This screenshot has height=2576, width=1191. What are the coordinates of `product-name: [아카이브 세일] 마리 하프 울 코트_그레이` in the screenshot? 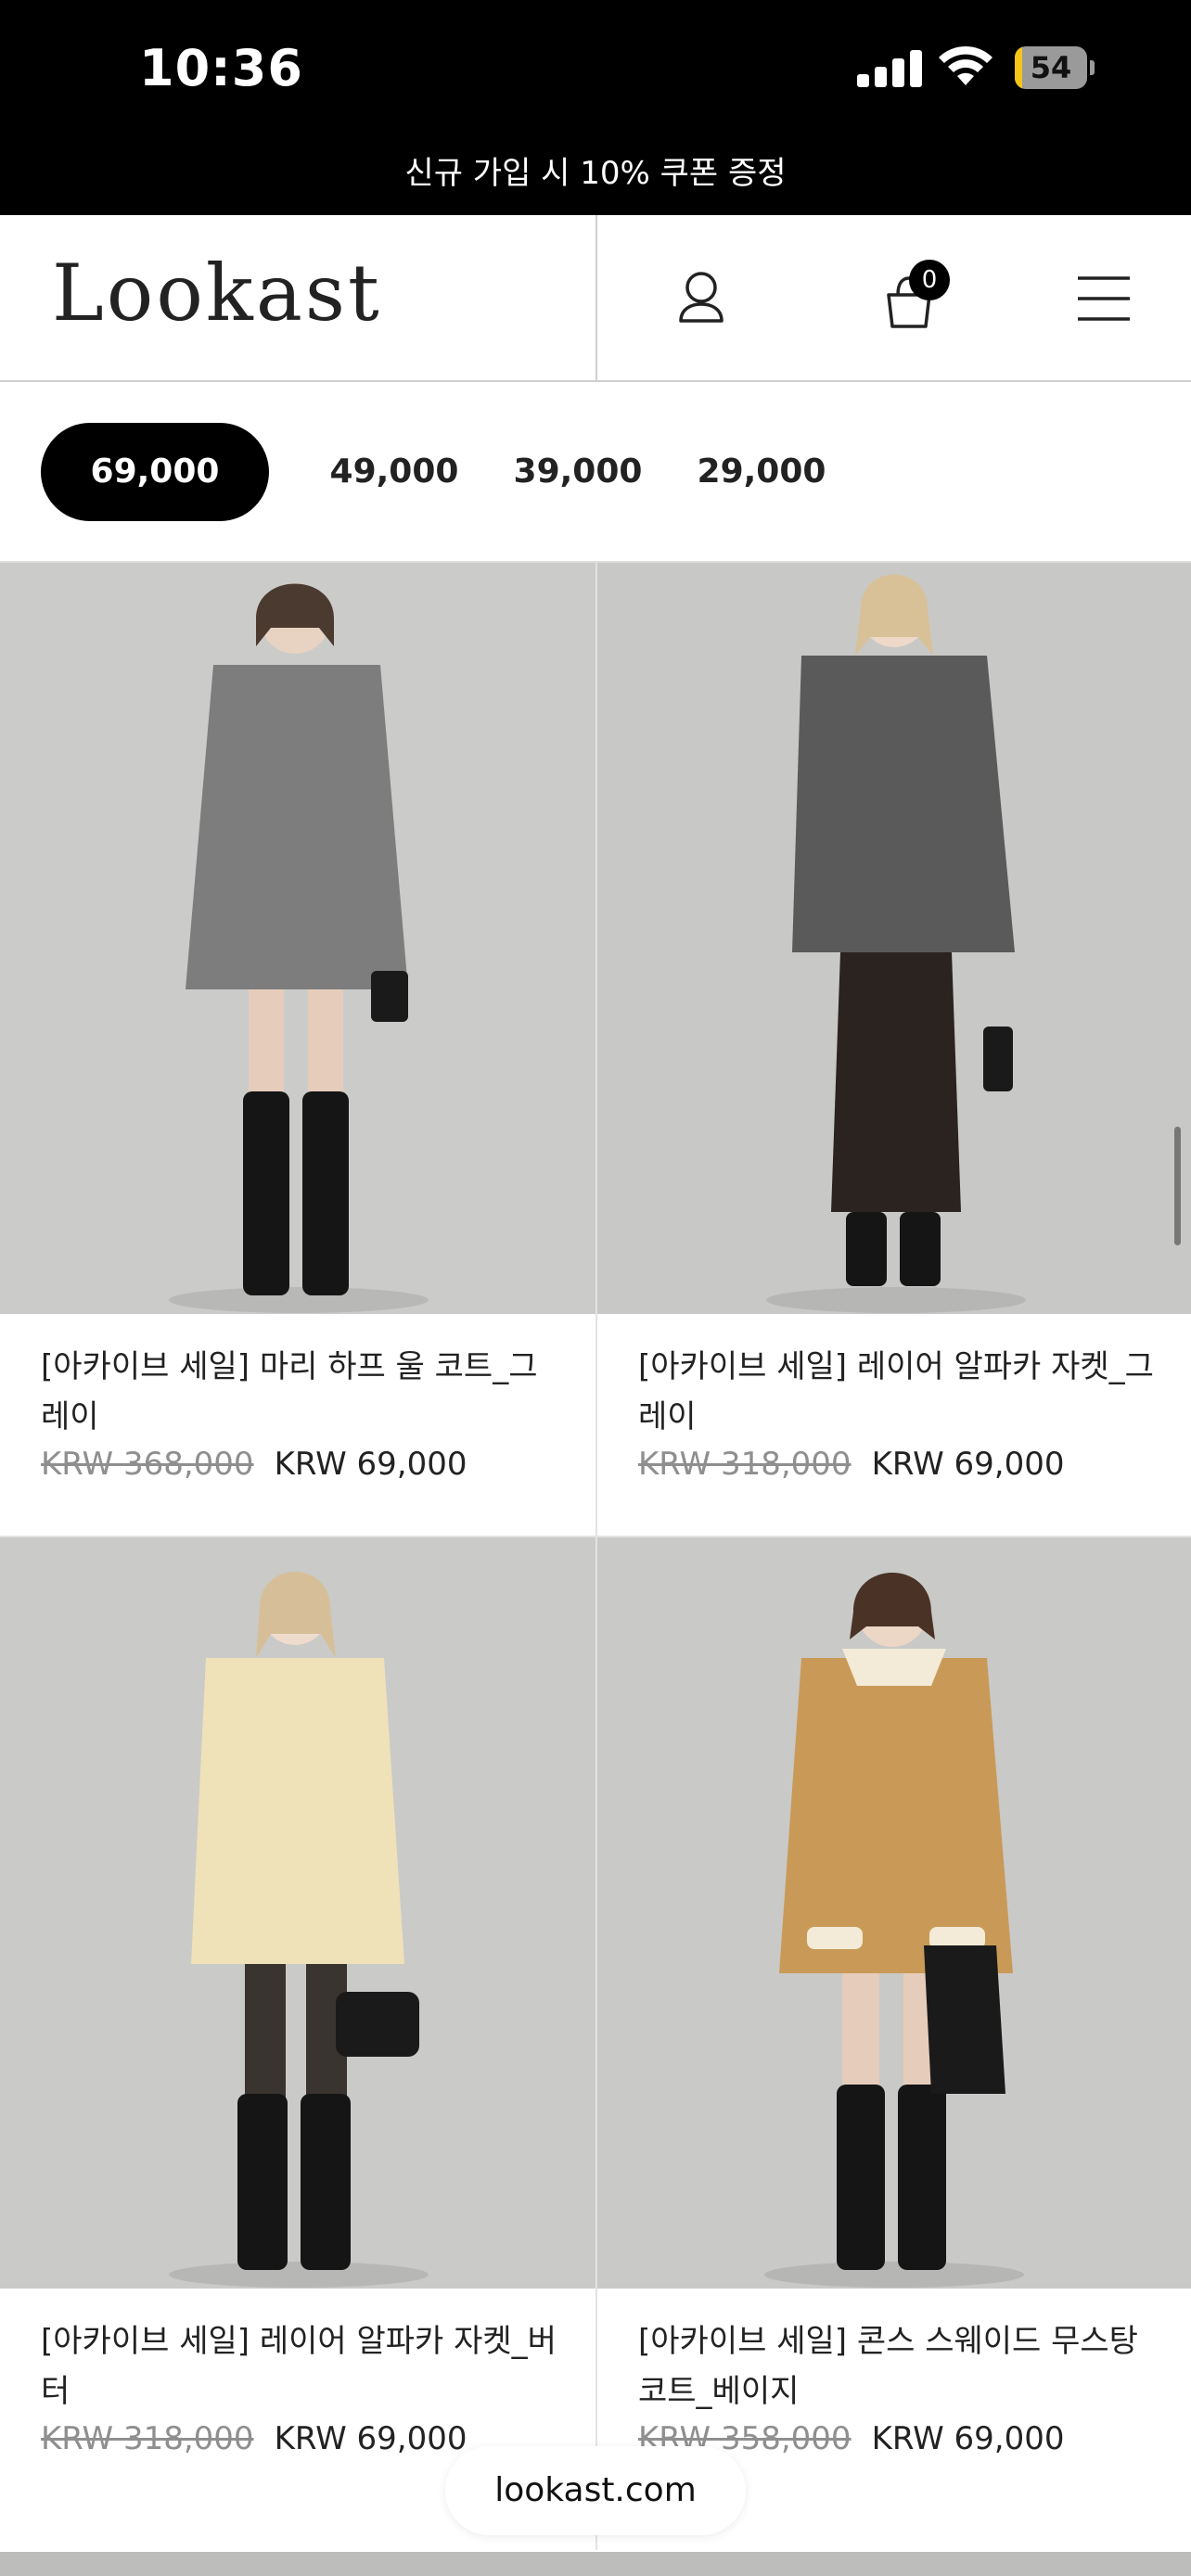 It's located at (300, 1392).